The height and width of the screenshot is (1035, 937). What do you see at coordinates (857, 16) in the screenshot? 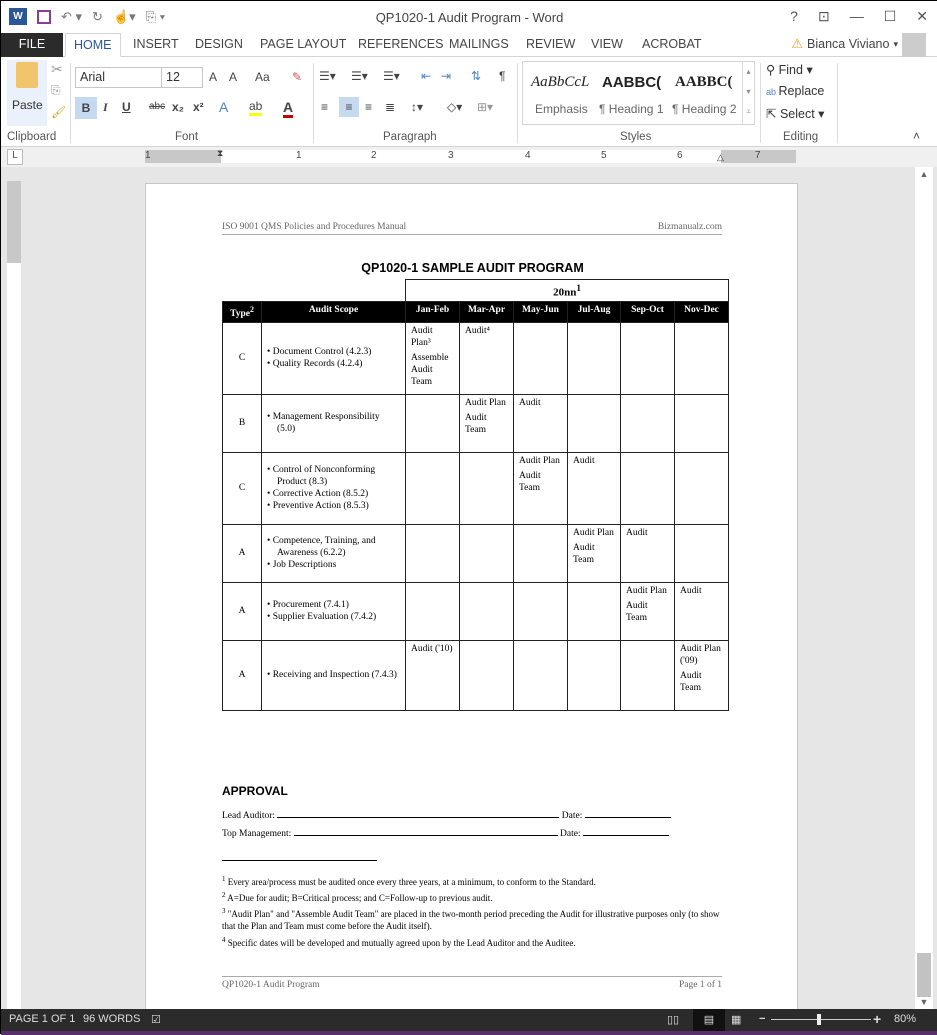
I see `minimize-icon: —` at bounding box center [857, 16].